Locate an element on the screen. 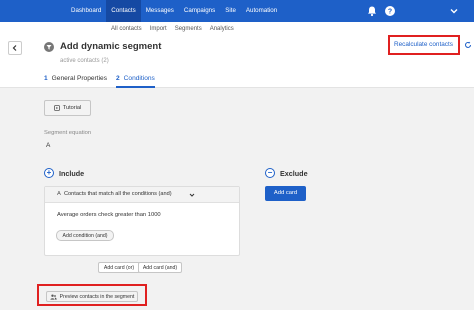 Image resolution: width=474 pixels, height=310 pixels. help-icon: ? is located at coordinates (390, 11).